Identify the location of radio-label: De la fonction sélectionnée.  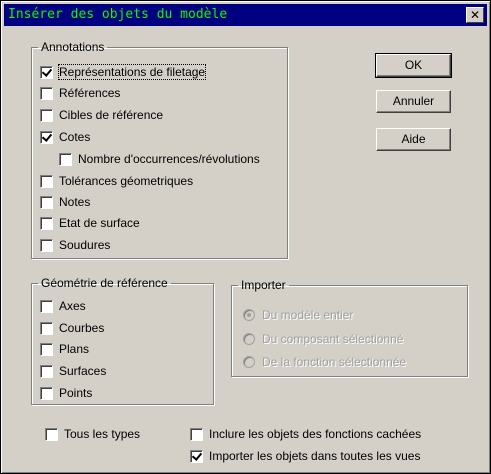
(334, 362).